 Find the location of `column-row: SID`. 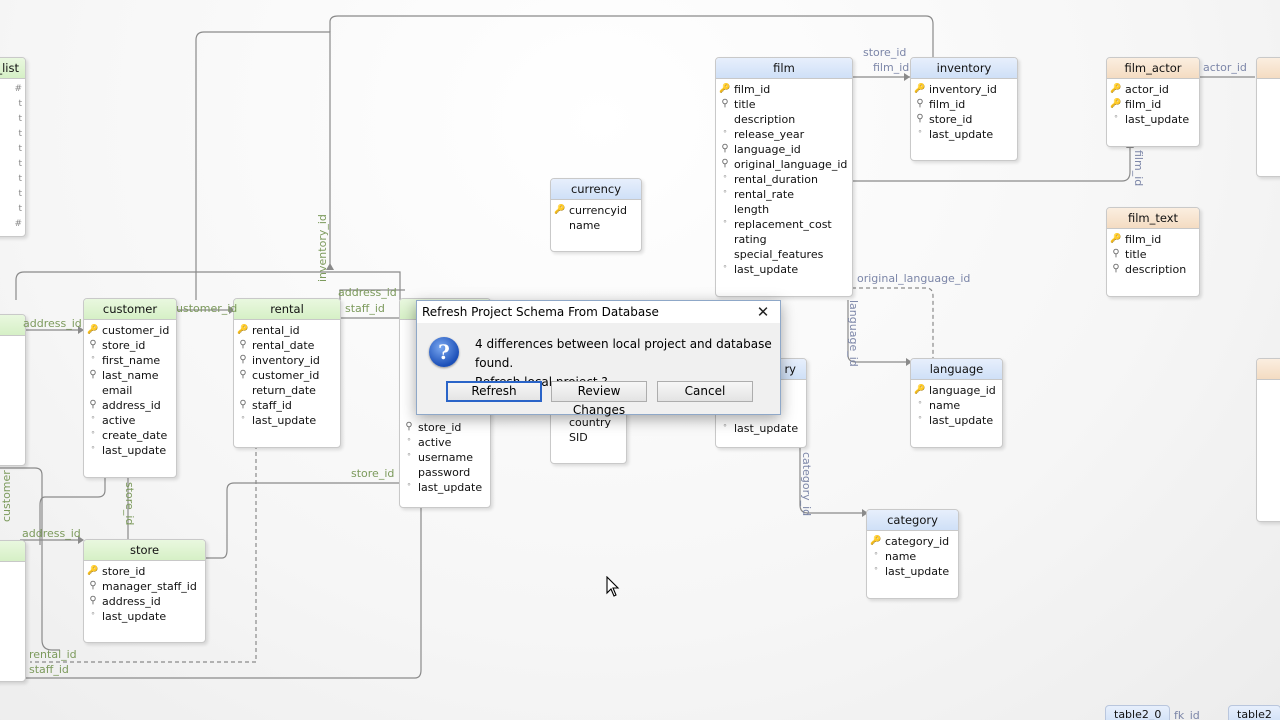

column-row: SID is located at coordinates (588, 437).